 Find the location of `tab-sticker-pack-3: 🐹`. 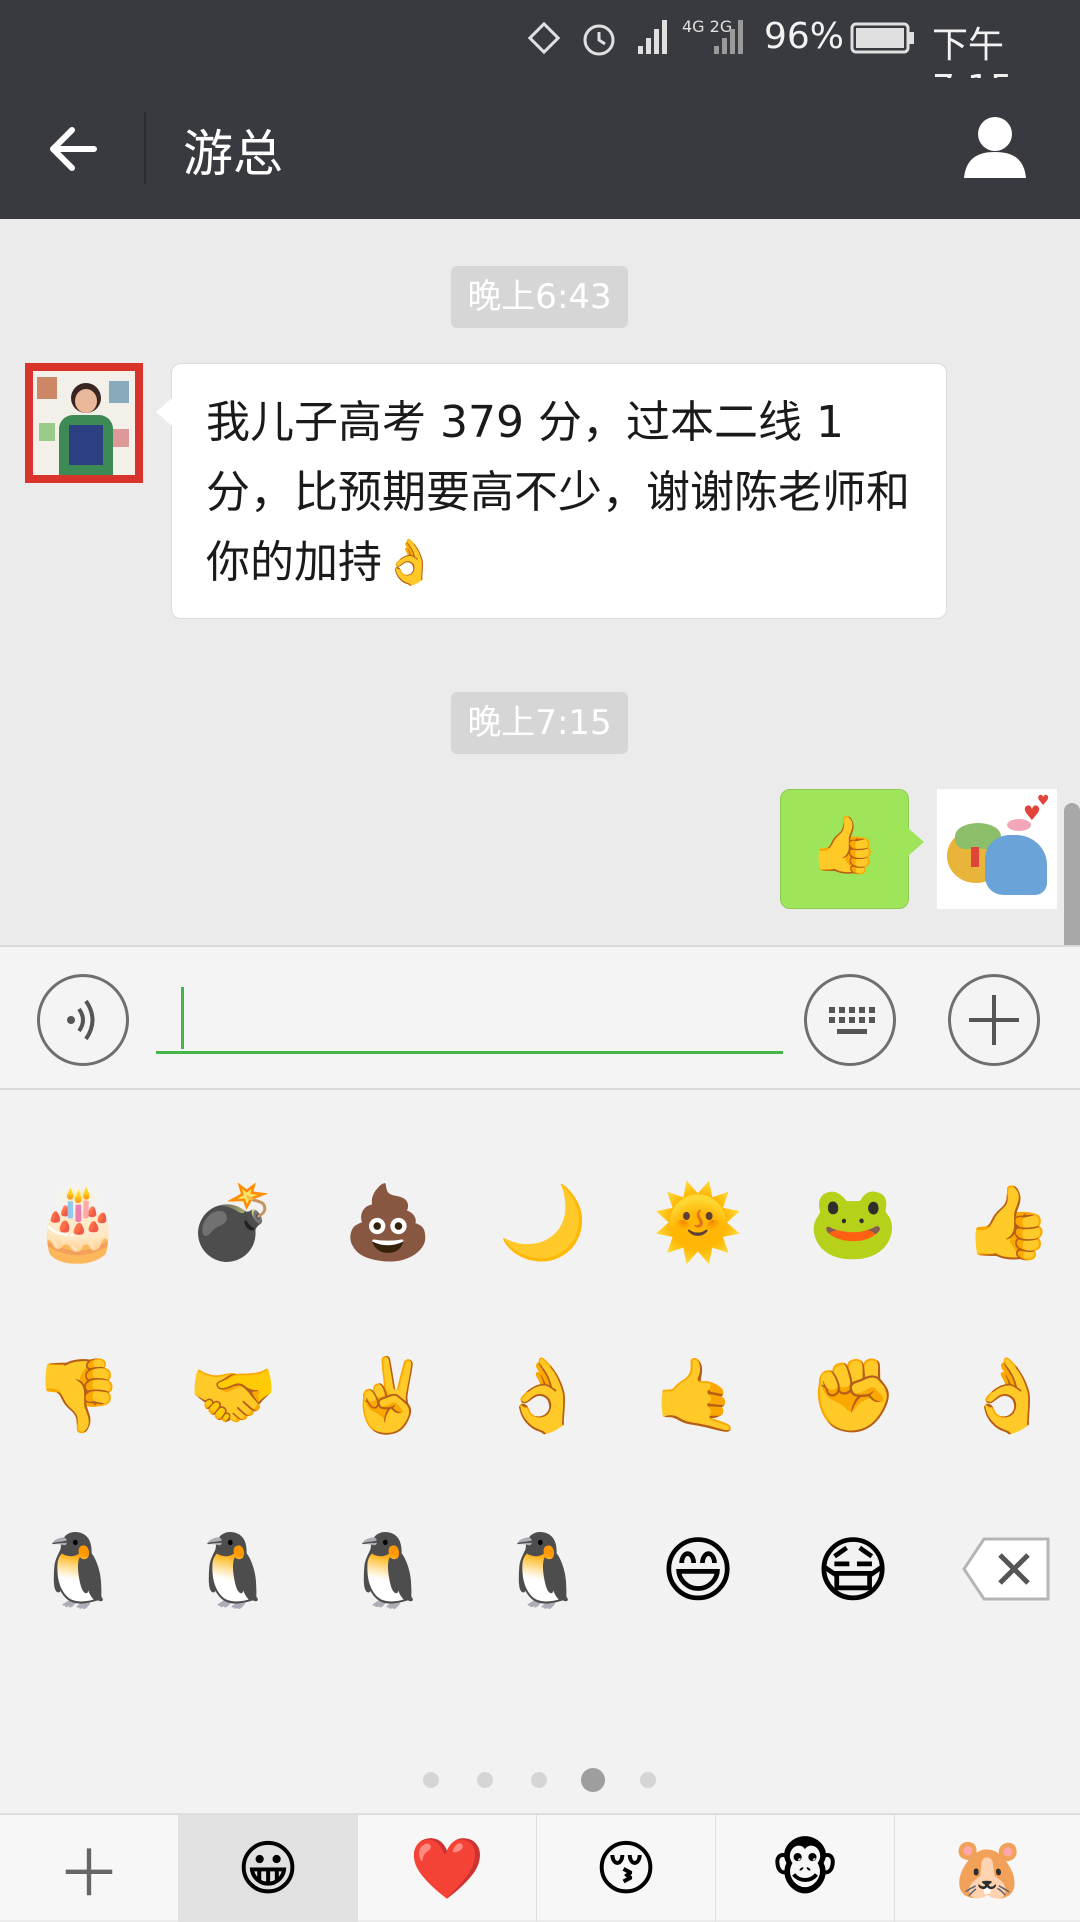

tab-sticker-pack-3: 🐹 is located at coordinates (987, 1868).